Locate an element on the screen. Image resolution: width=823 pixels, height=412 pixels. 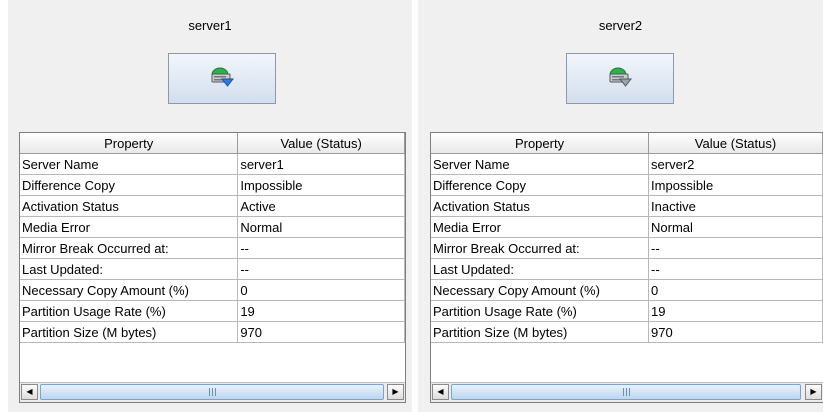
value-cell: Inactive is located at coordinates (735, 206).